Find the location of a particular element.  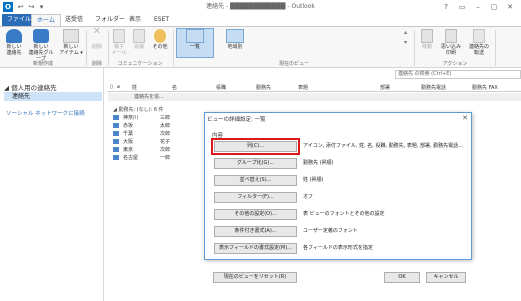

list-item: 神奈川 三郎 is located at coordinates (163, 118).